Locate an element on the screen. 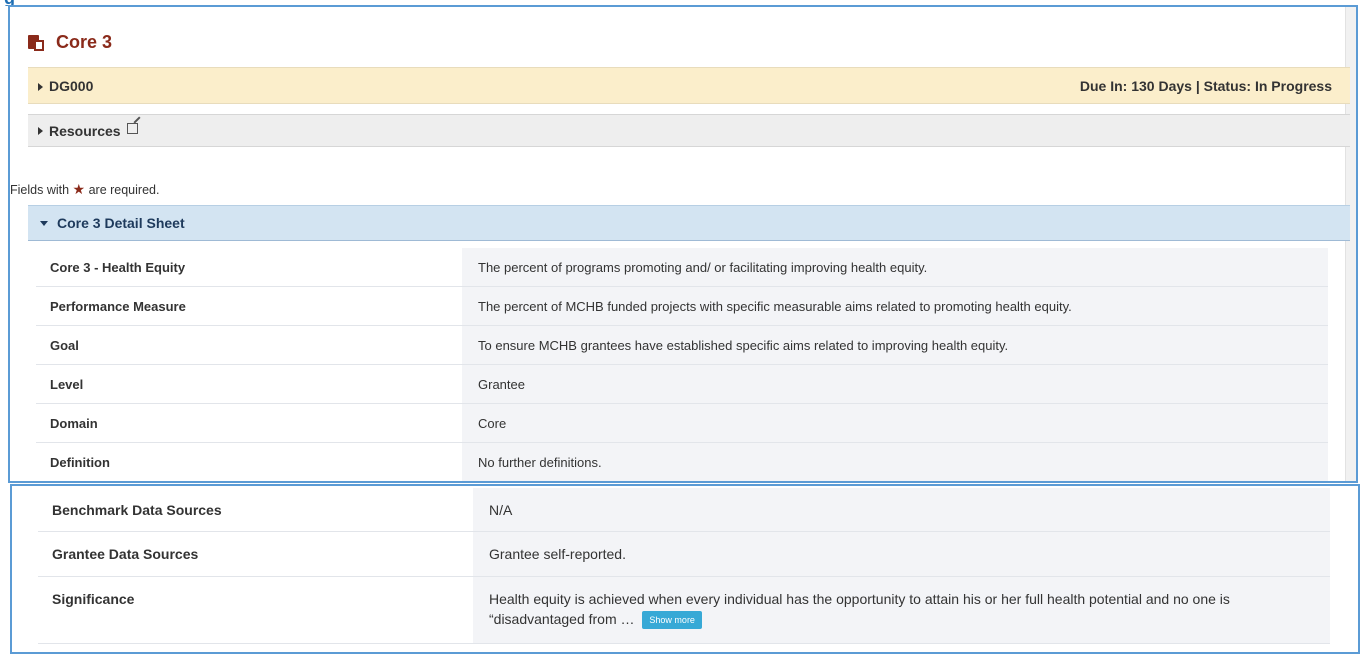 Image resolution: width=1364 pixels, height=654 pixels. row-label: Level is located at coordinates (249, 384).